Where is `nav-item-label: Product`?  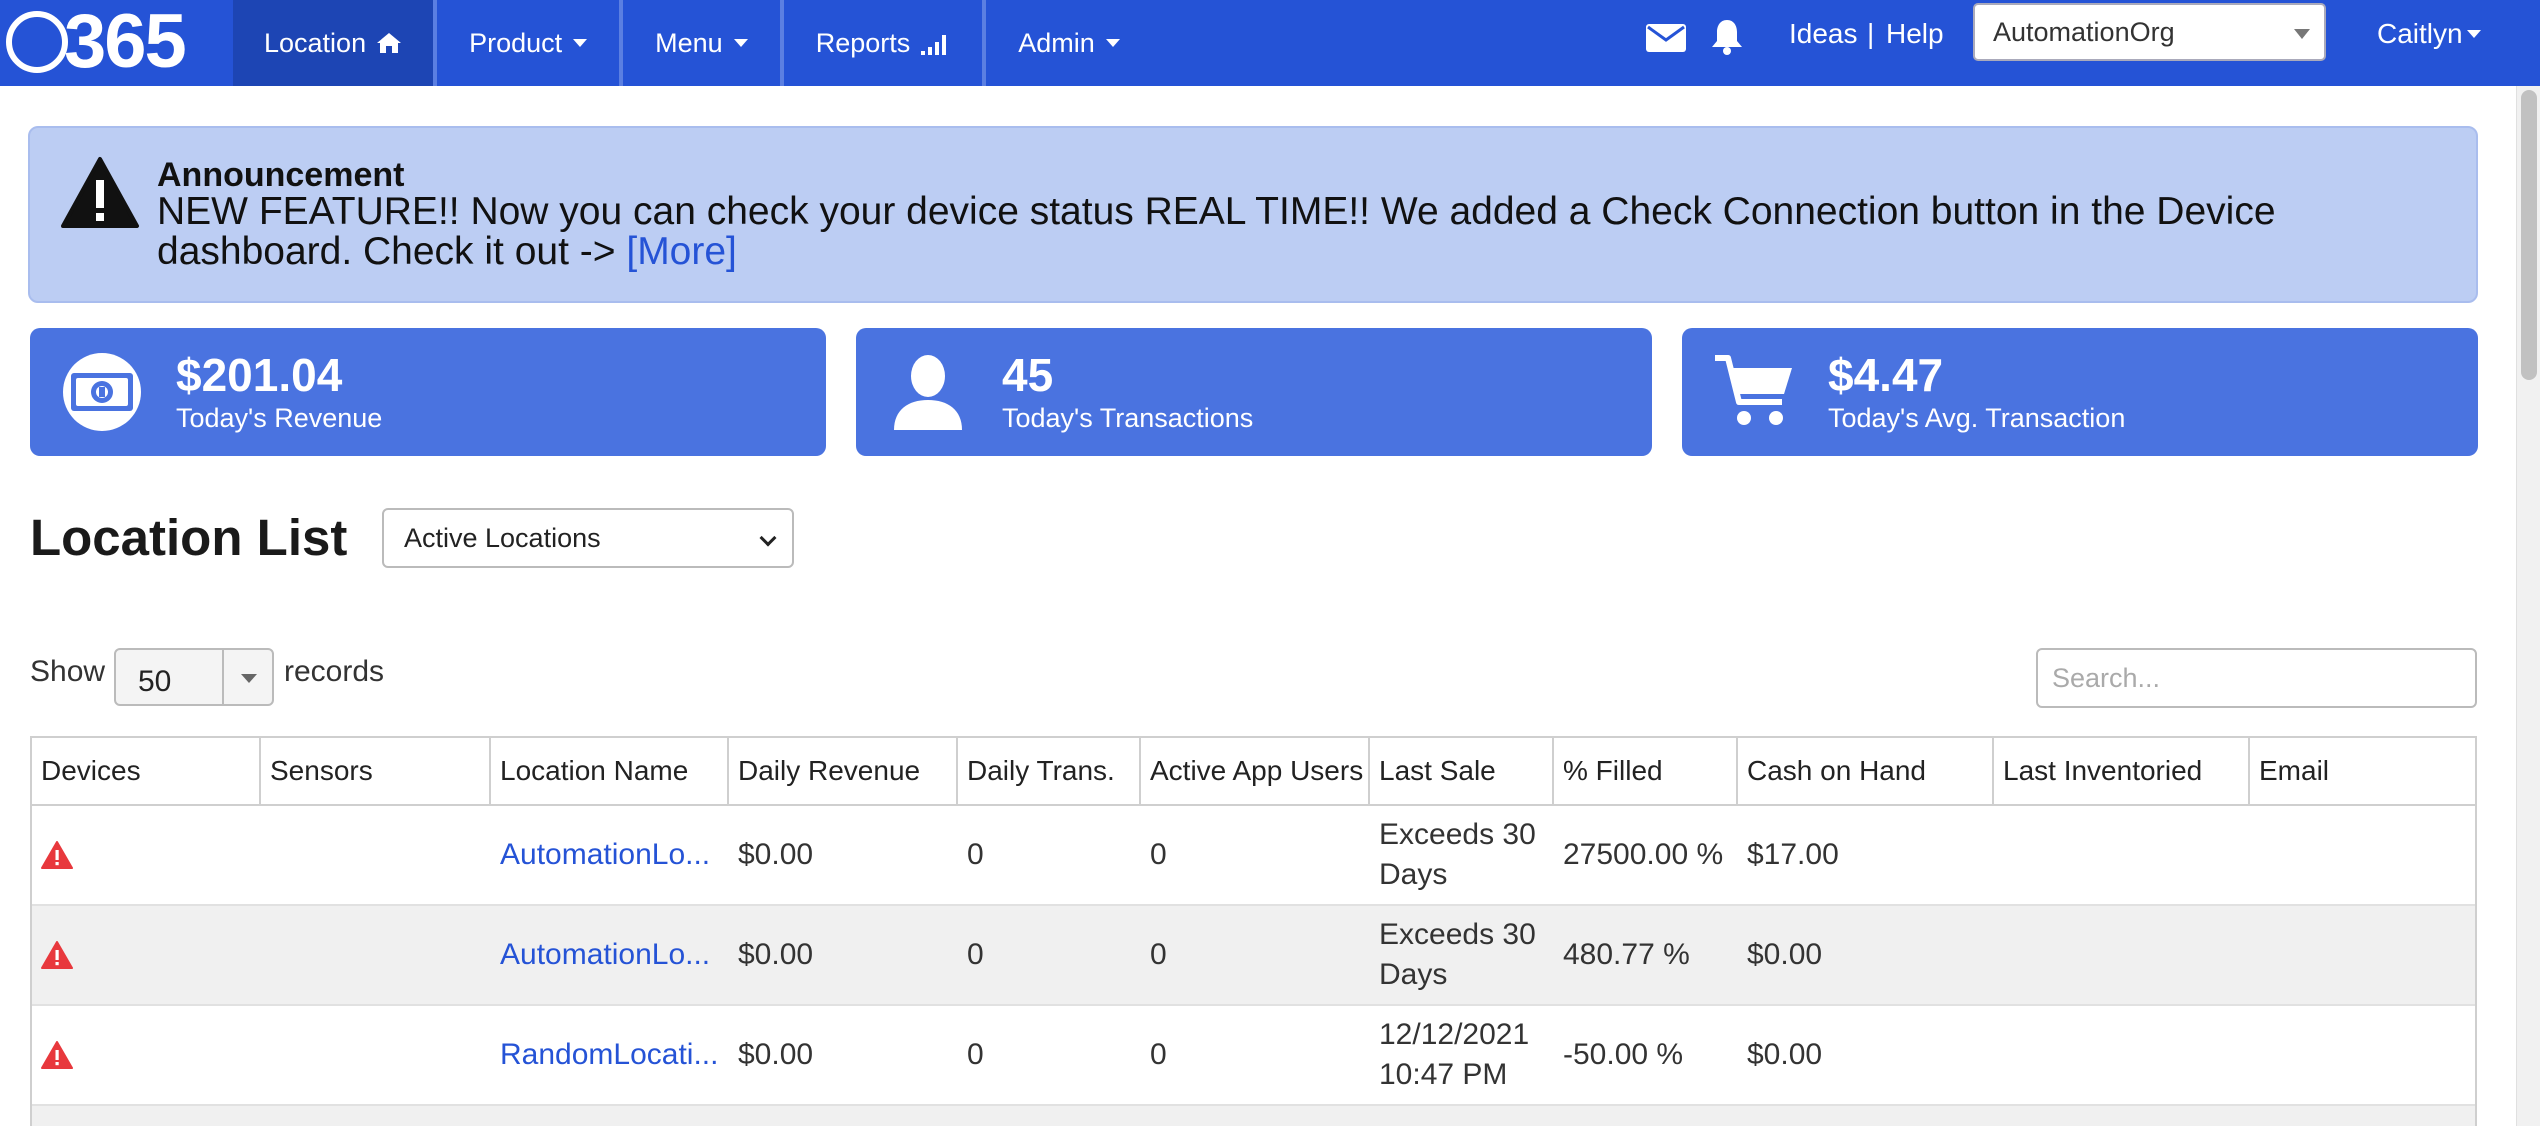 nav-item-label: Product is located at coordinates (516, 42).